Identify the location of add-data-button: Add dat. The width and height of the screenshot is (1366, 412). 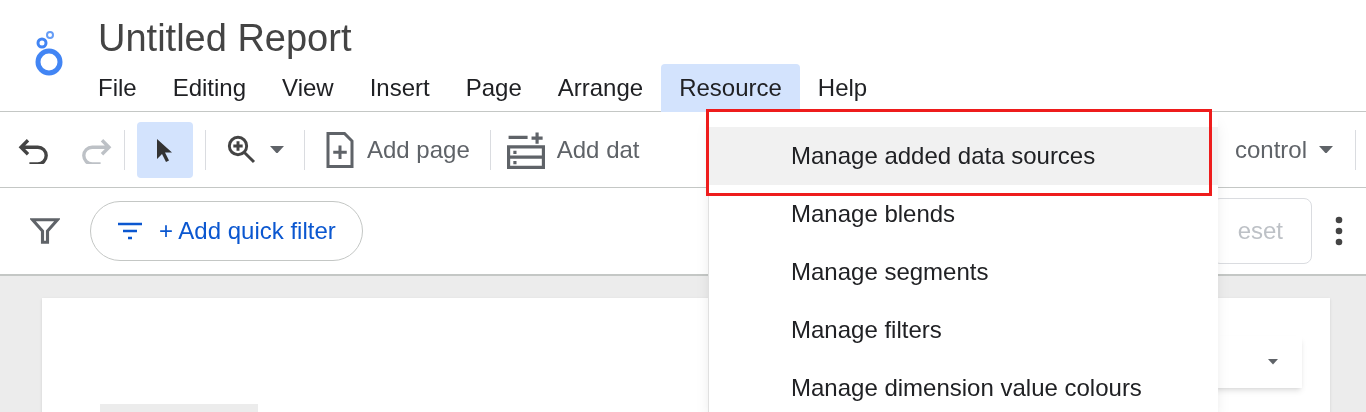
(573, 149).